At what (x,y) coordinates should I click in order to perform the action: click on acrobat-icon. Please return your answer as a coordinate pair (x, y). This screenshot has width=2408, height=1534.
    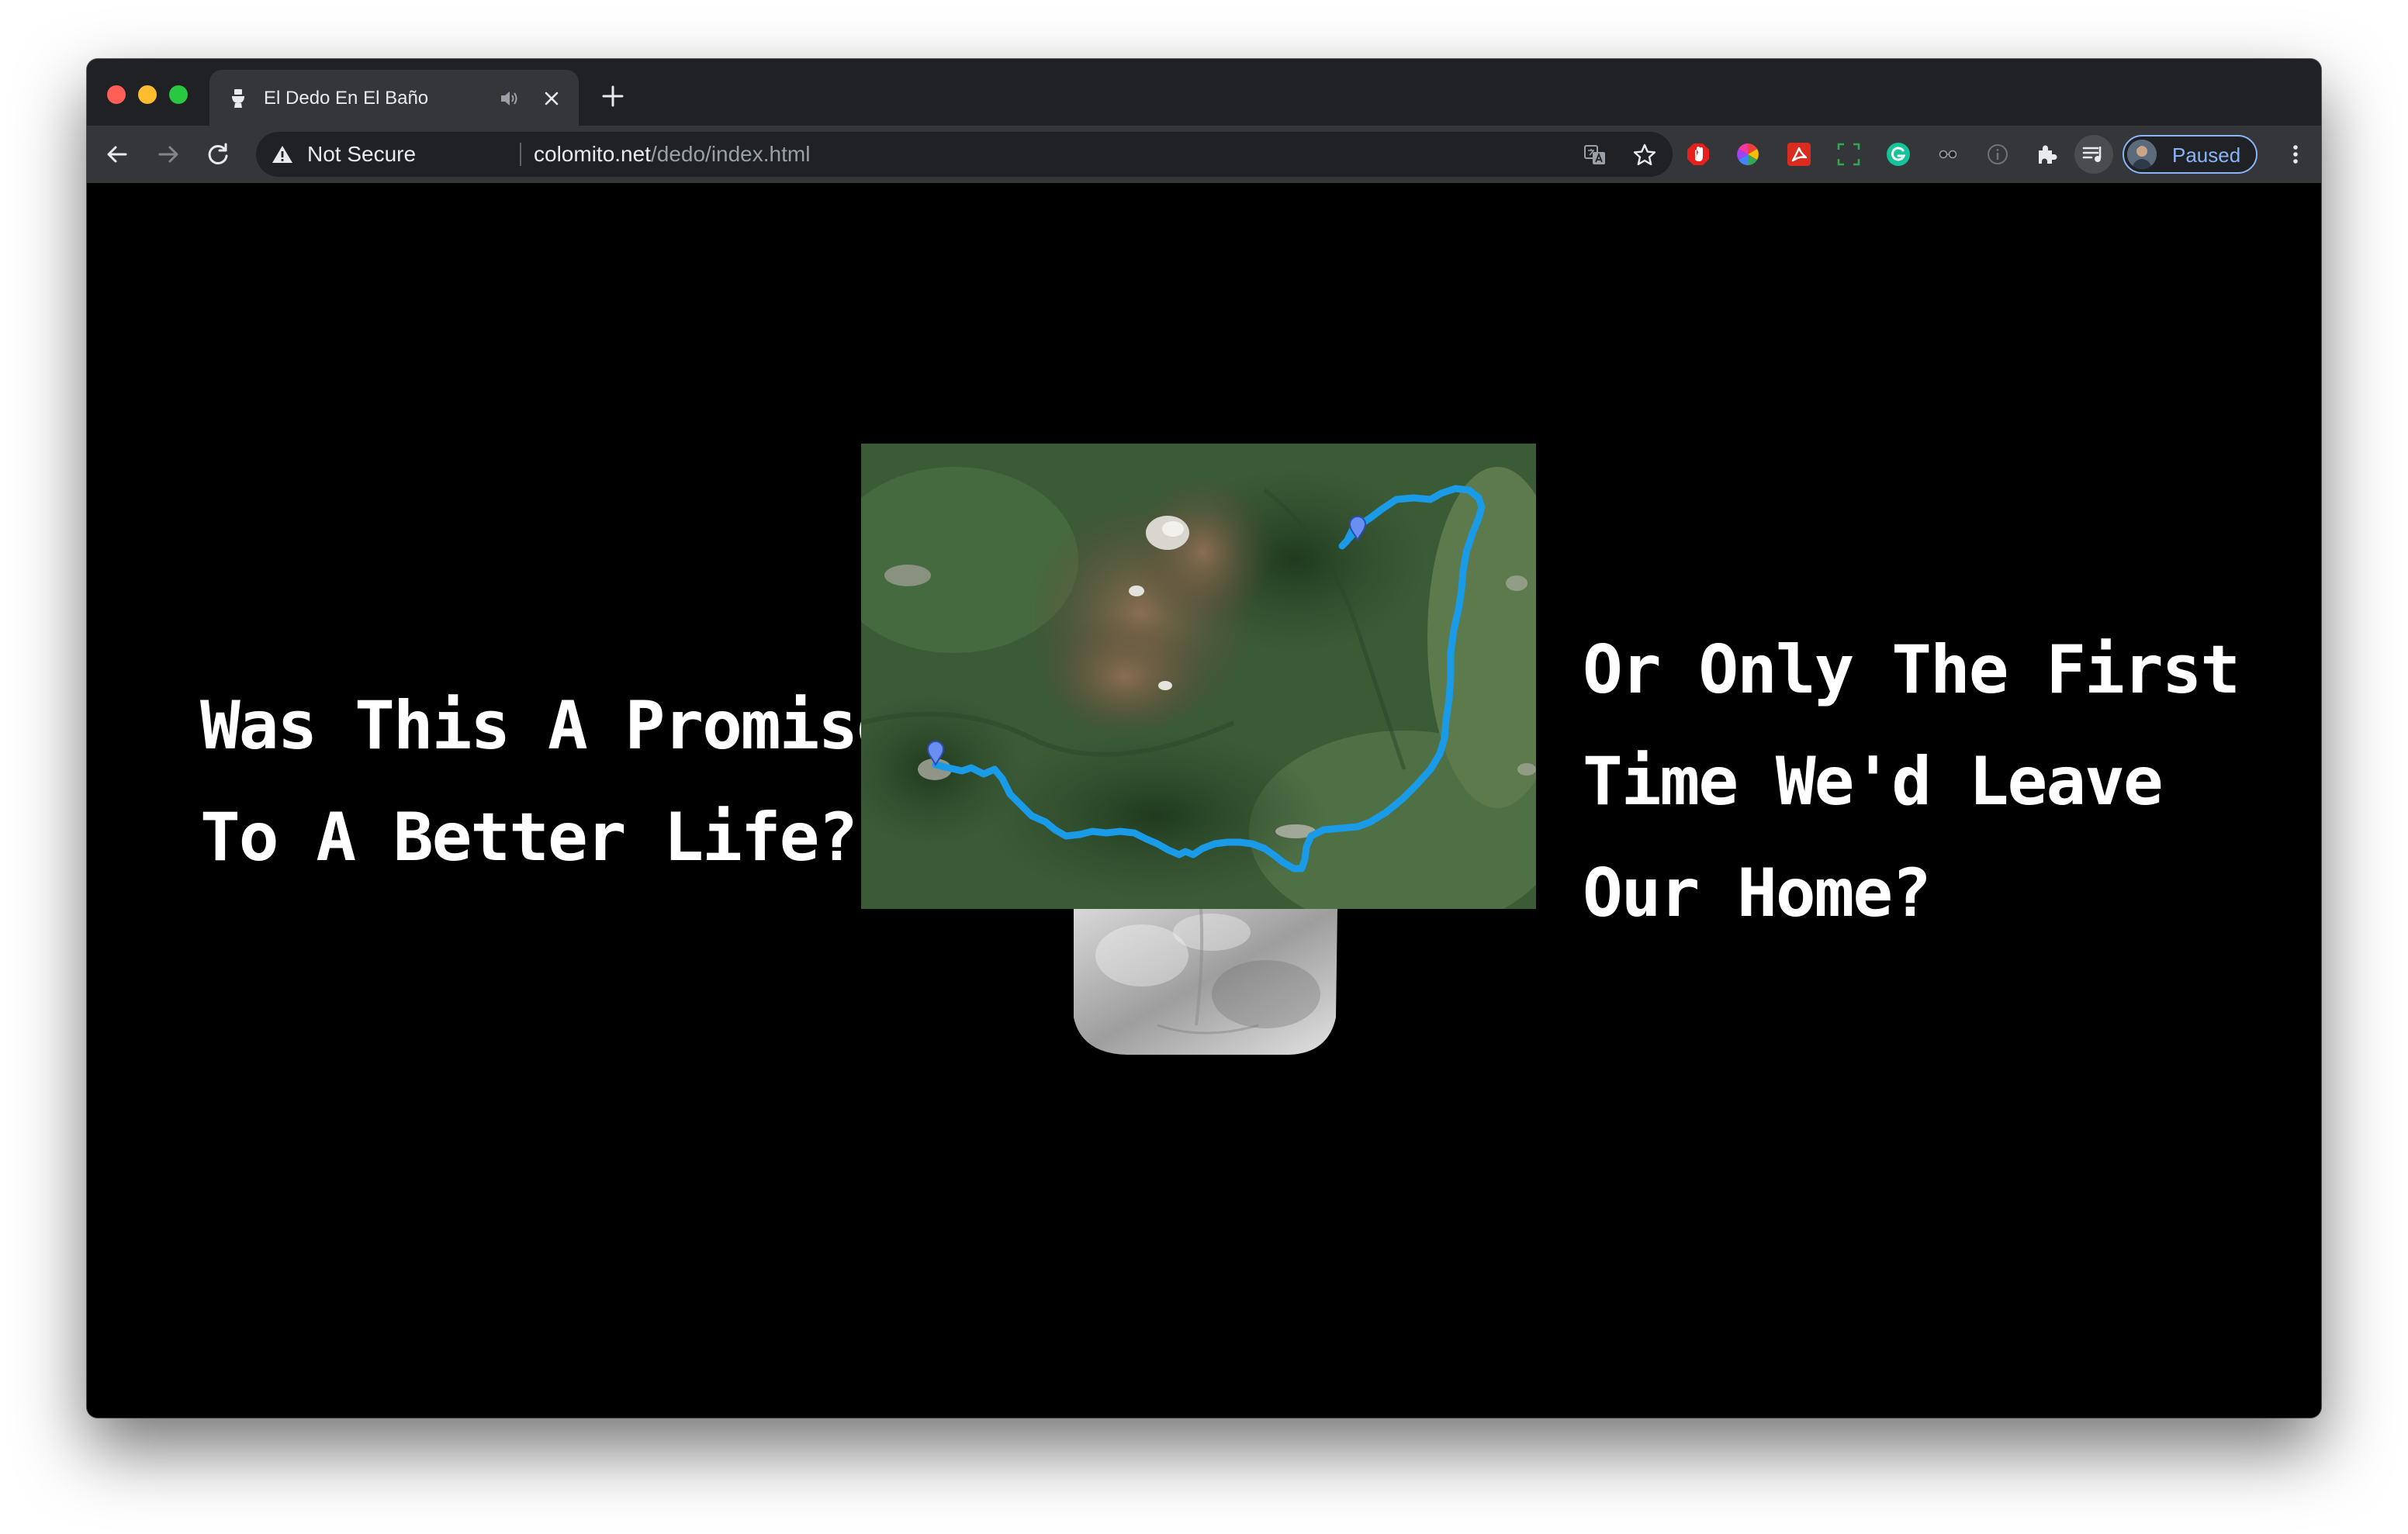
    Looking at the image, I should click on (1799, 154).